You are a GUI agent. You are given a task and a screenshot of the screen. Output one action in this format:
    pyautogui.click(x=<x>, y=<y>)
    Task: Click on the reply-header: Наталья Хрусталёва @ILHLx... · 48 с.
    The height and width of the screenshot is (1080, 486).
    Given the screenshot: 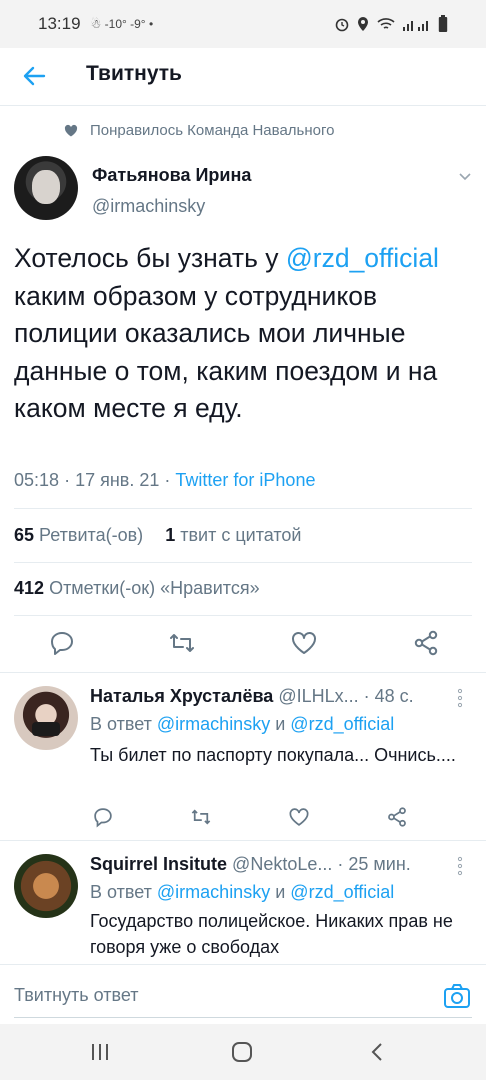 What is the action you would take?
    pyautogui.click(x=252, y=696)
    